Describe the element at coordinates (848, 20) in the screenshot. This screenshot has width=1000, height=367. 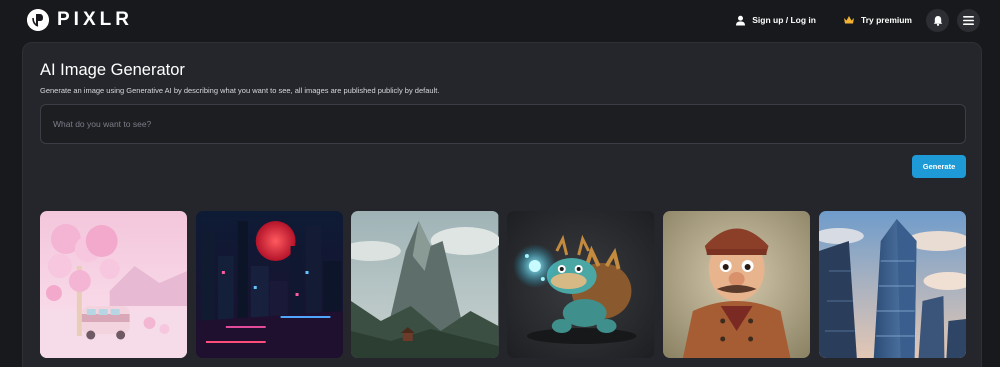
I see `crown-icon` at that location.